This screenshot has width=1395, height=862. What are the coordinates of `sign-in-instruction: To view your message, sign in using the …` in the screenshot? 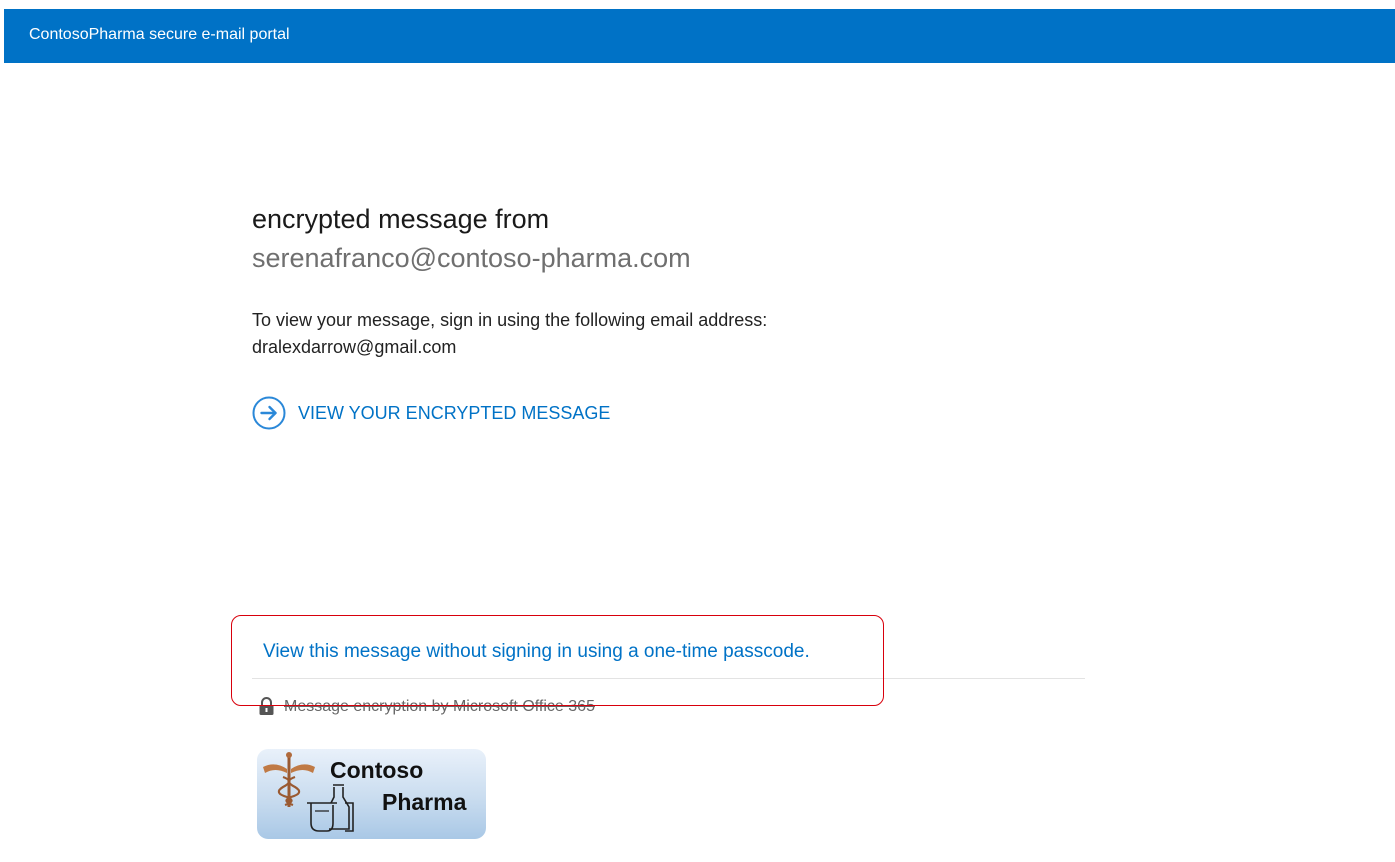 It's located at (510, 320).